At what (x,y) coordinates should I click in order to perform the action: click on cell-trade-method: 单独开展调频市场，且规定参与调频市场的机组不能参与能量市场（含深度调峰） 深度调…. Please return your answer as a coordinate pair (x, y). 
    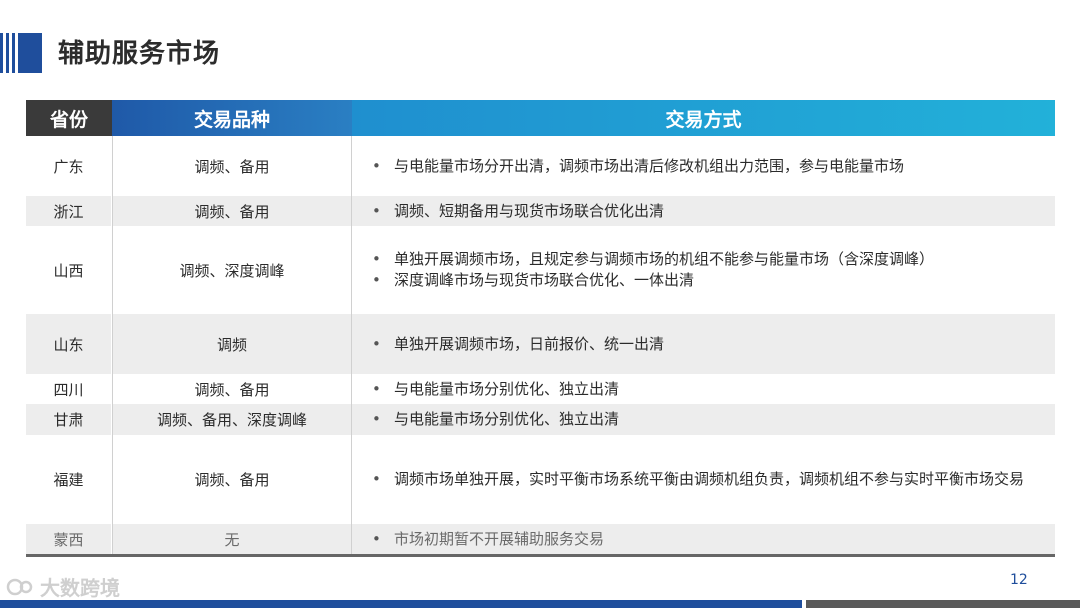
    Looking at the image, I should click on (703, 270).